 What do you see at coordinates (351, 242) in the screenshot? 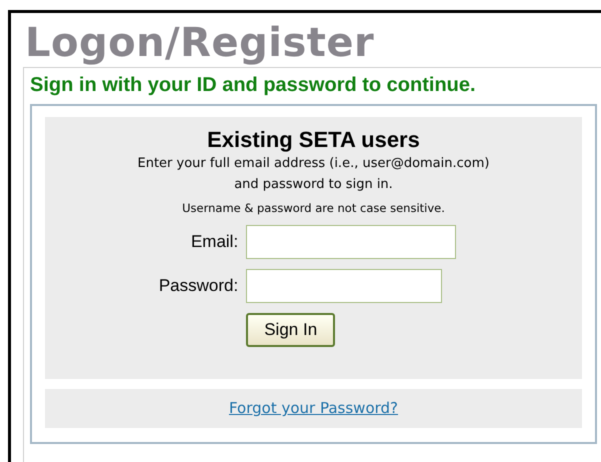
I see `email-field` at bounding box center [351, 242].